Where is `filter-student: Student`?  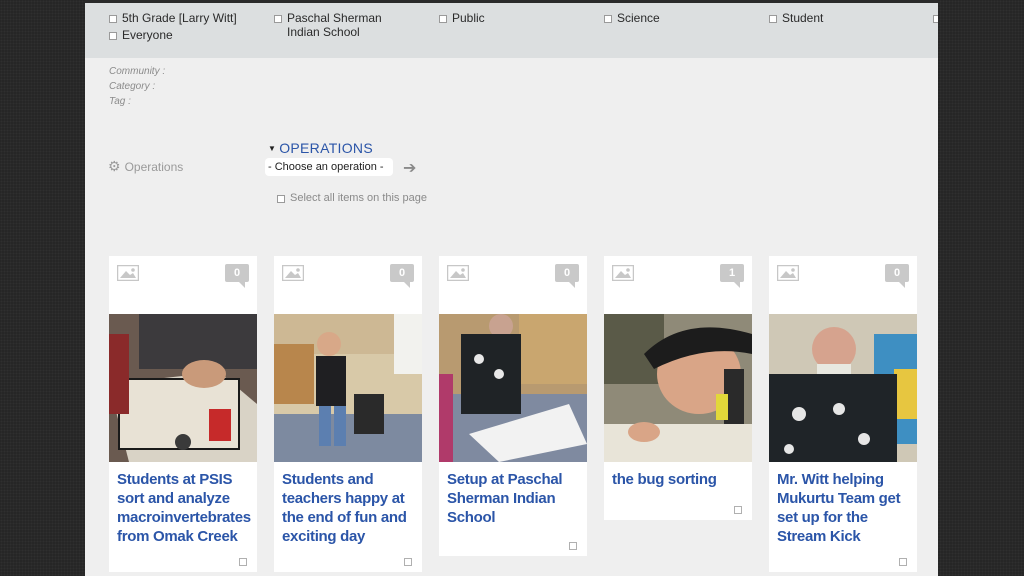
filter-student: Student is located at coordinates (796, 18).